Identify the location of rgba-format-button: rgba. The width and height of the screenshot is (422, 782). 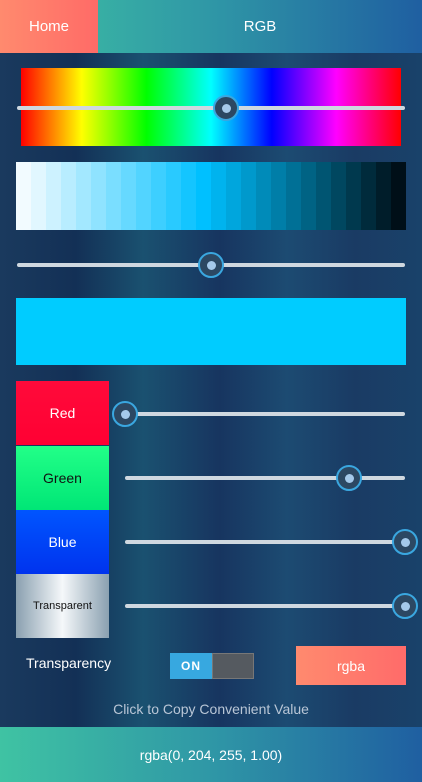
(351, 665).